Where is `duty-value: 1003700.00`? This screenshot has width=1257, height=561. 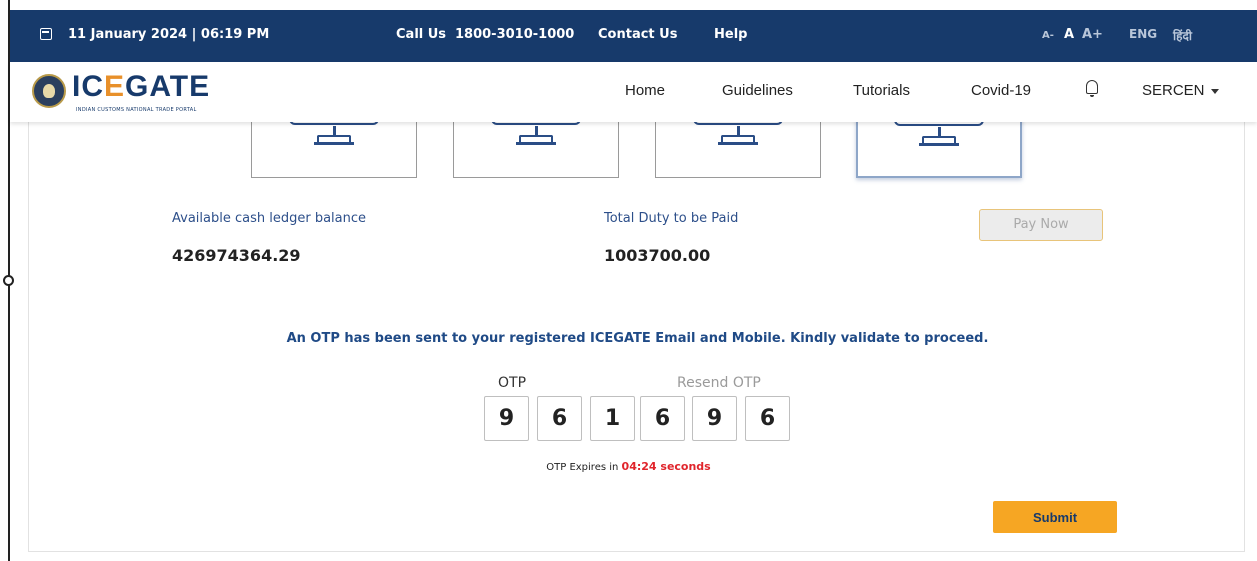 duty-value: 1003700.00 is located at coordinates (657, 255).